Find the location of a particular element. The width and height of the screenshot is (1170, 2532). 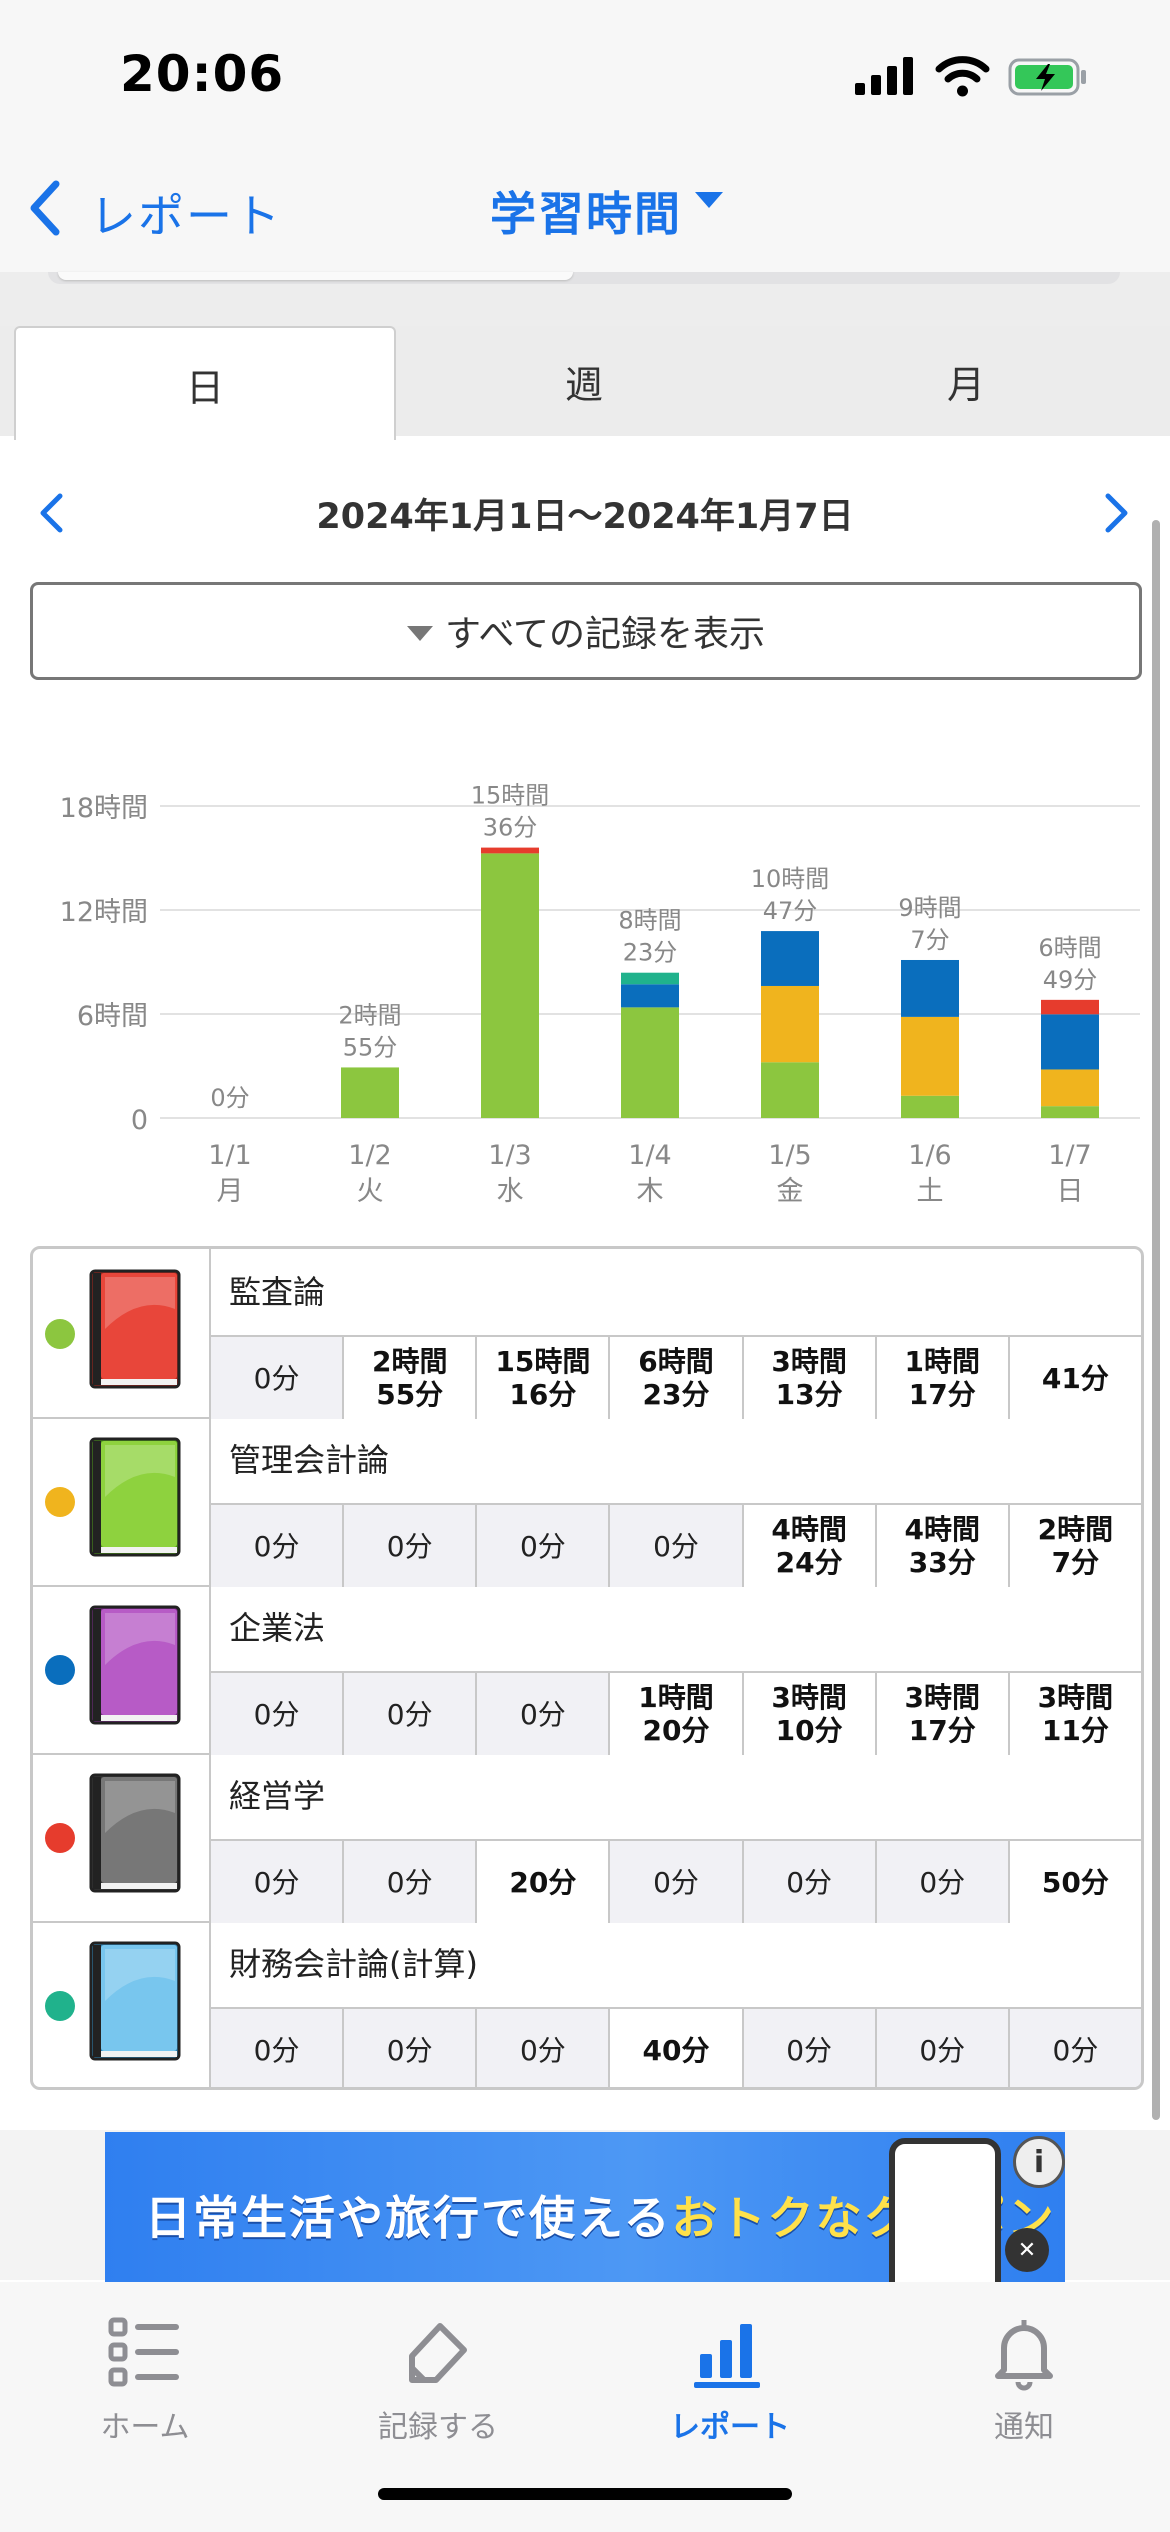

ad-mute-icon: ✕ is located at coordinates (1027, 2250).